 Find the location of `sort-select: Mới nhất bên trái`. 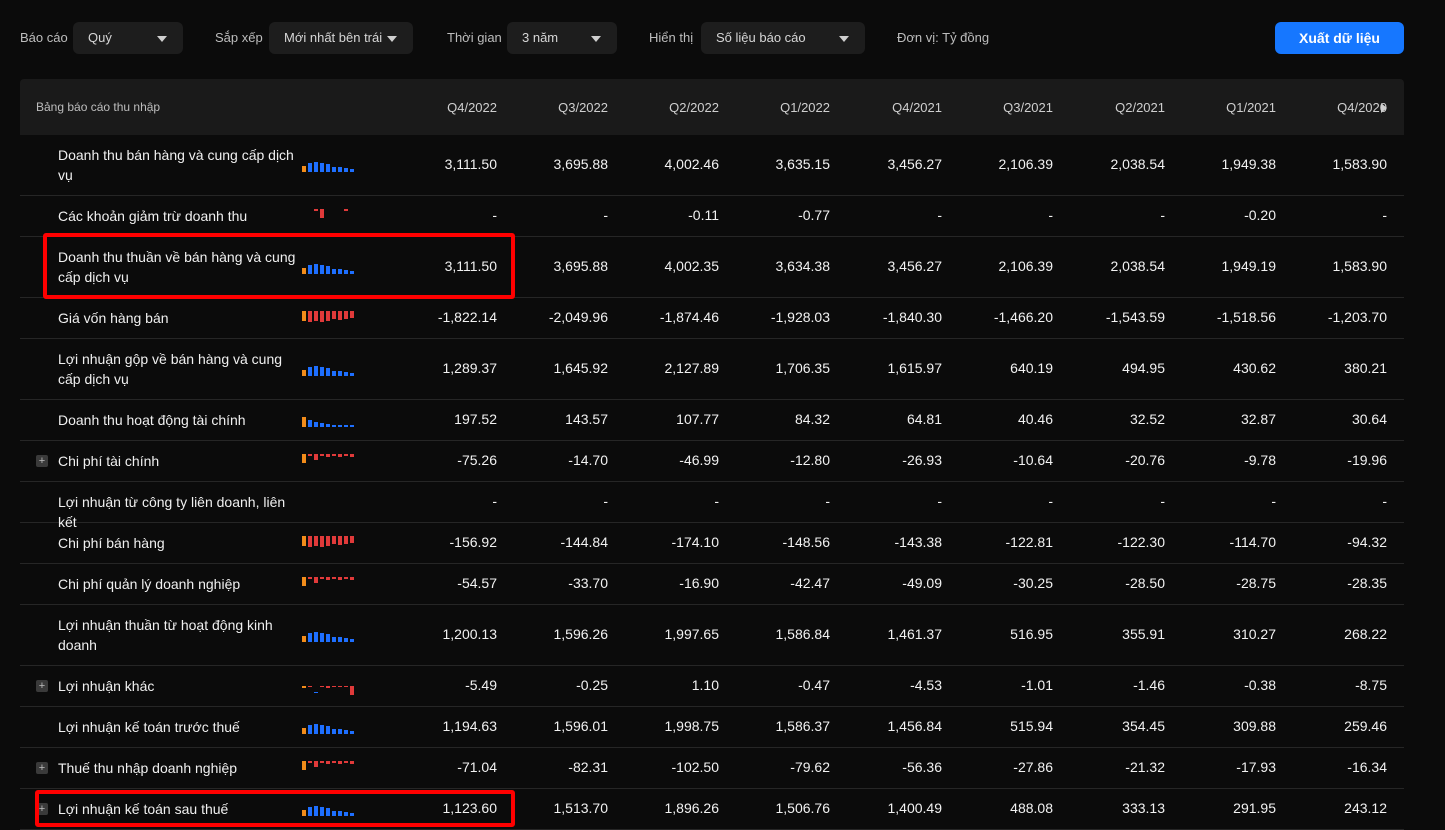

sort-select: Mới nhất bên trái is located at coordinates (341, 38).